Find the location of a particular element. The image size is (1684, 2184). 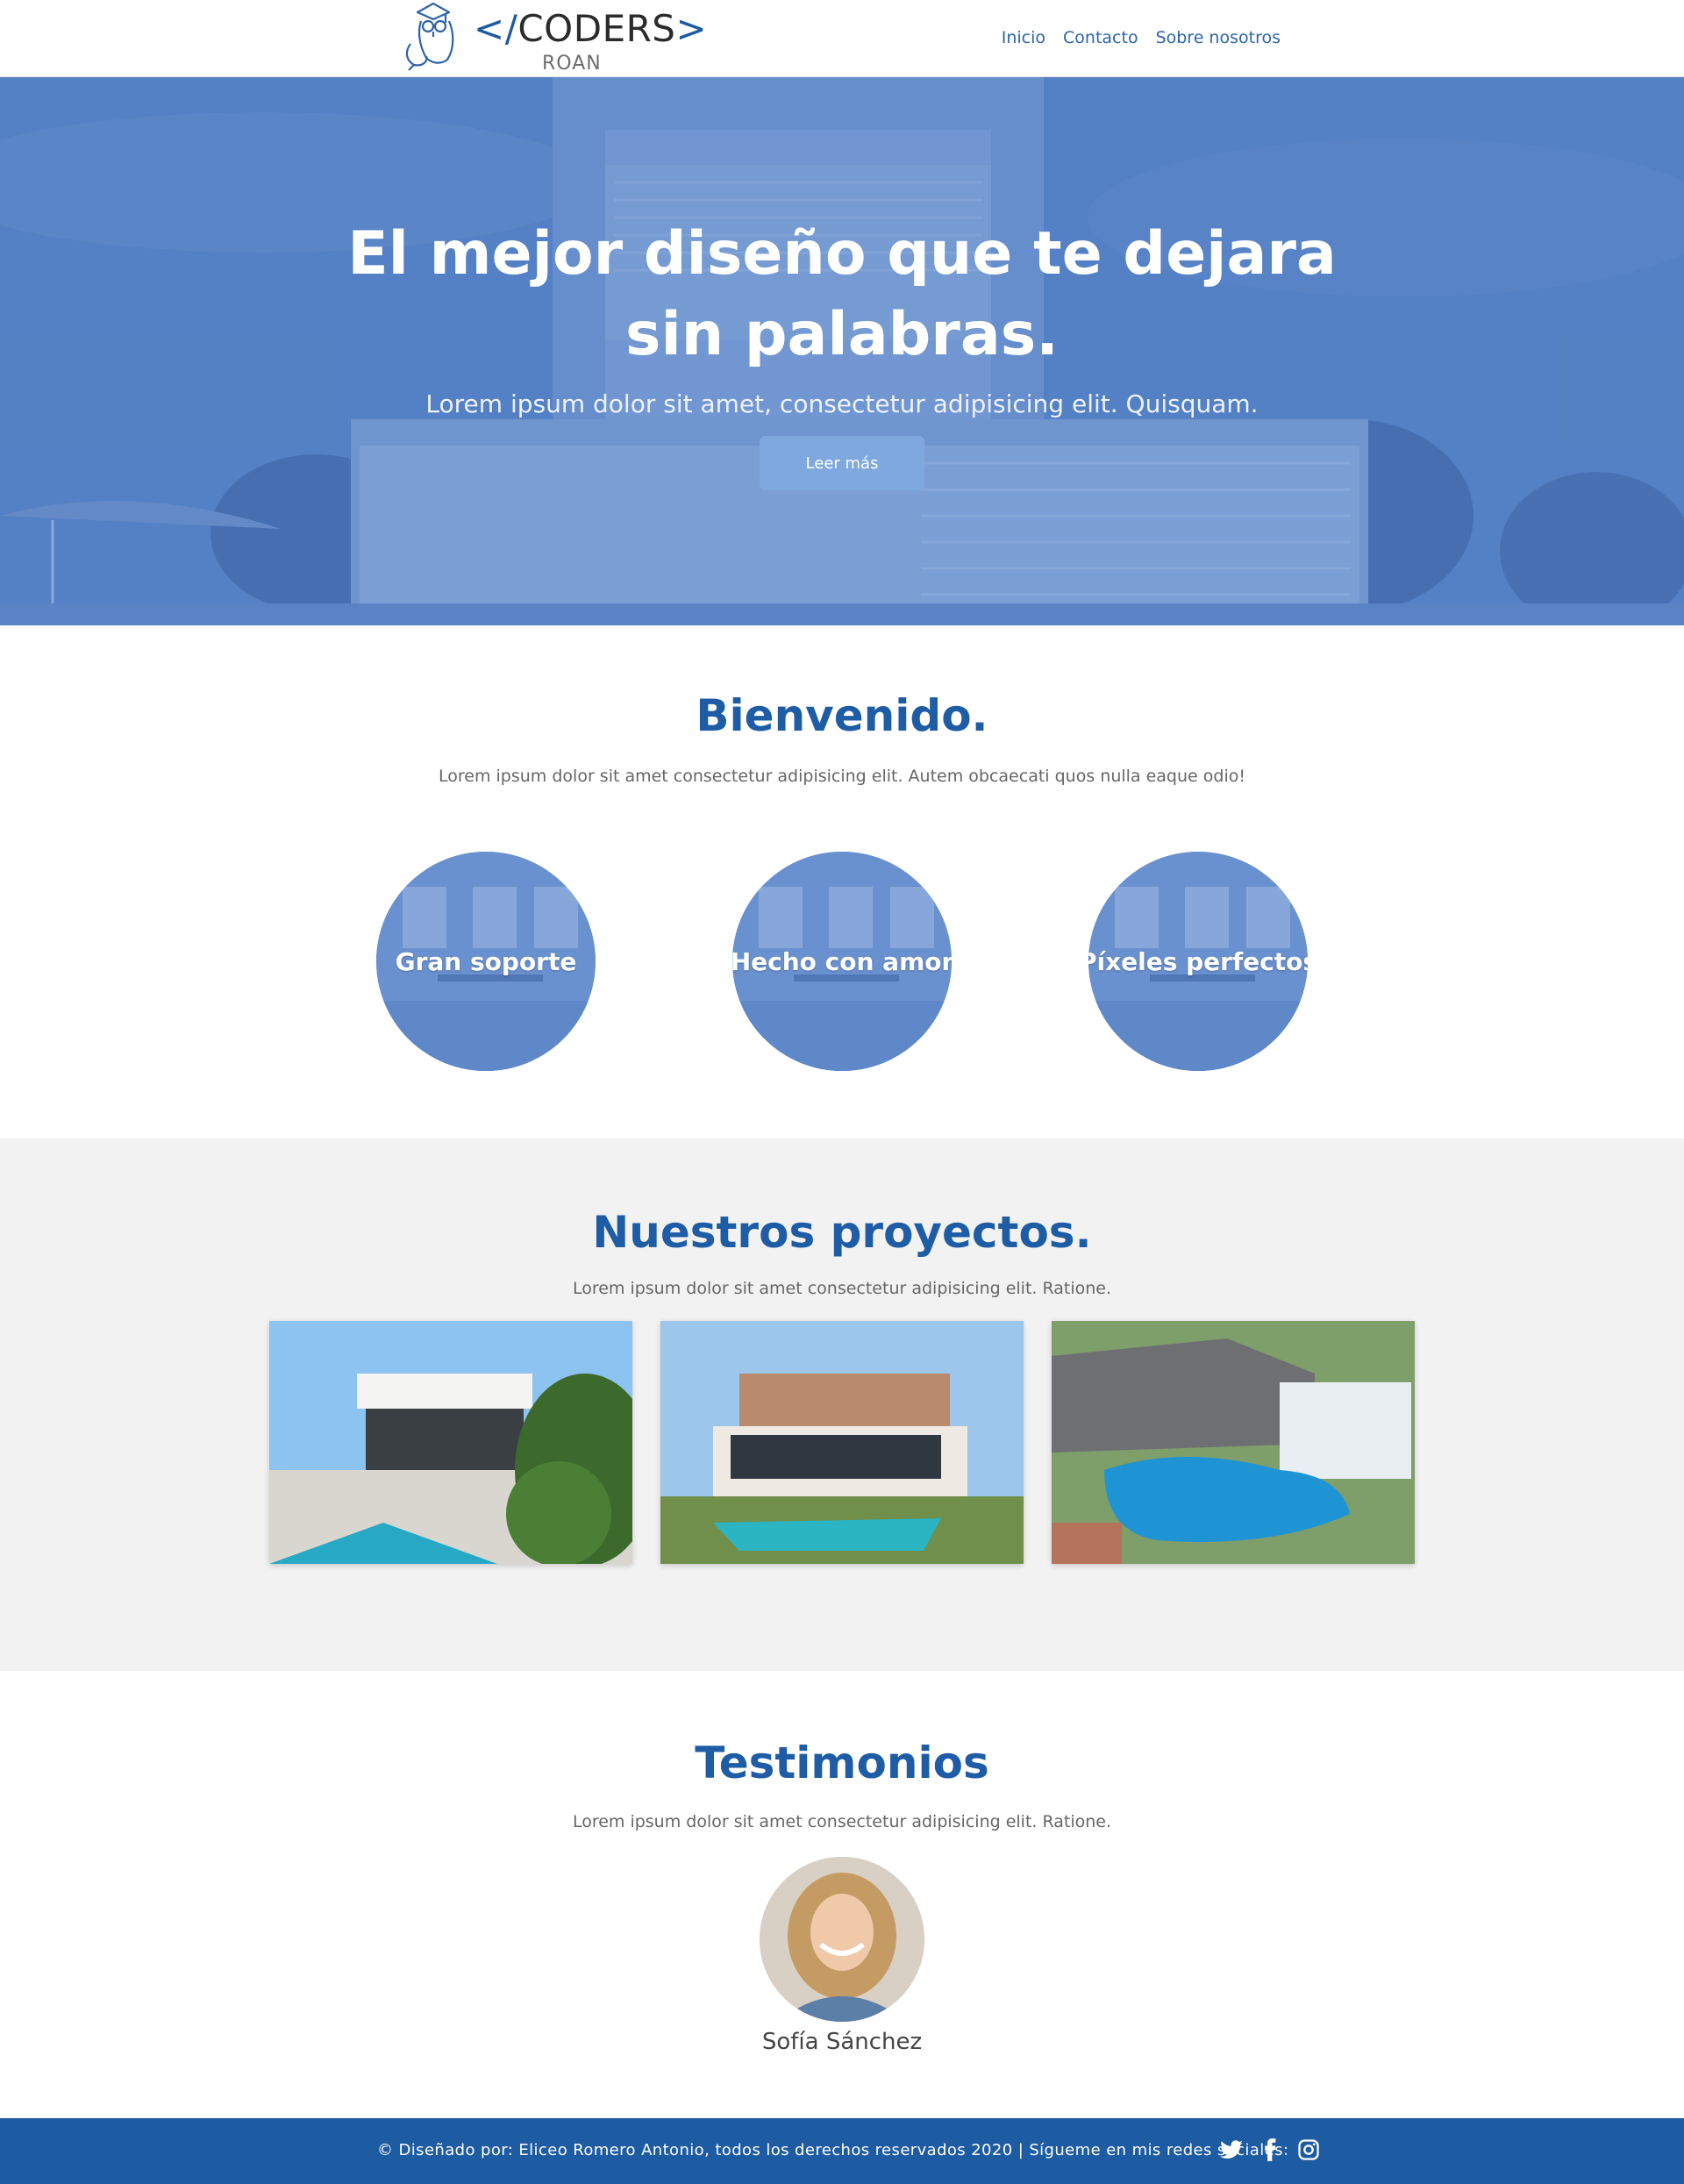

feature-hecho-con-amor: Hecho con amor is located at coordinates (842, 961).